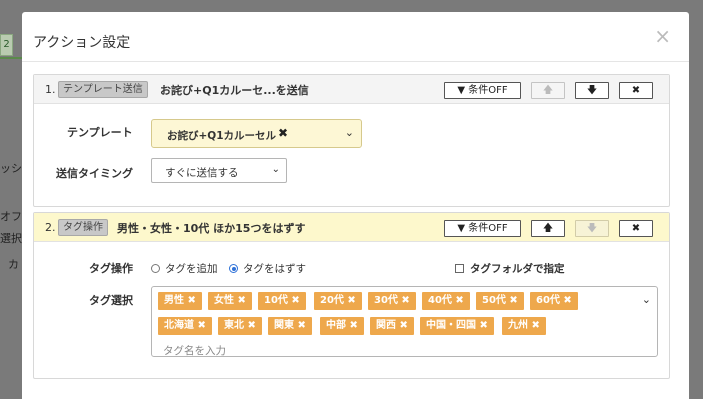  I want to click on send-timing-label: 送信タイミング, so click(94, 173).